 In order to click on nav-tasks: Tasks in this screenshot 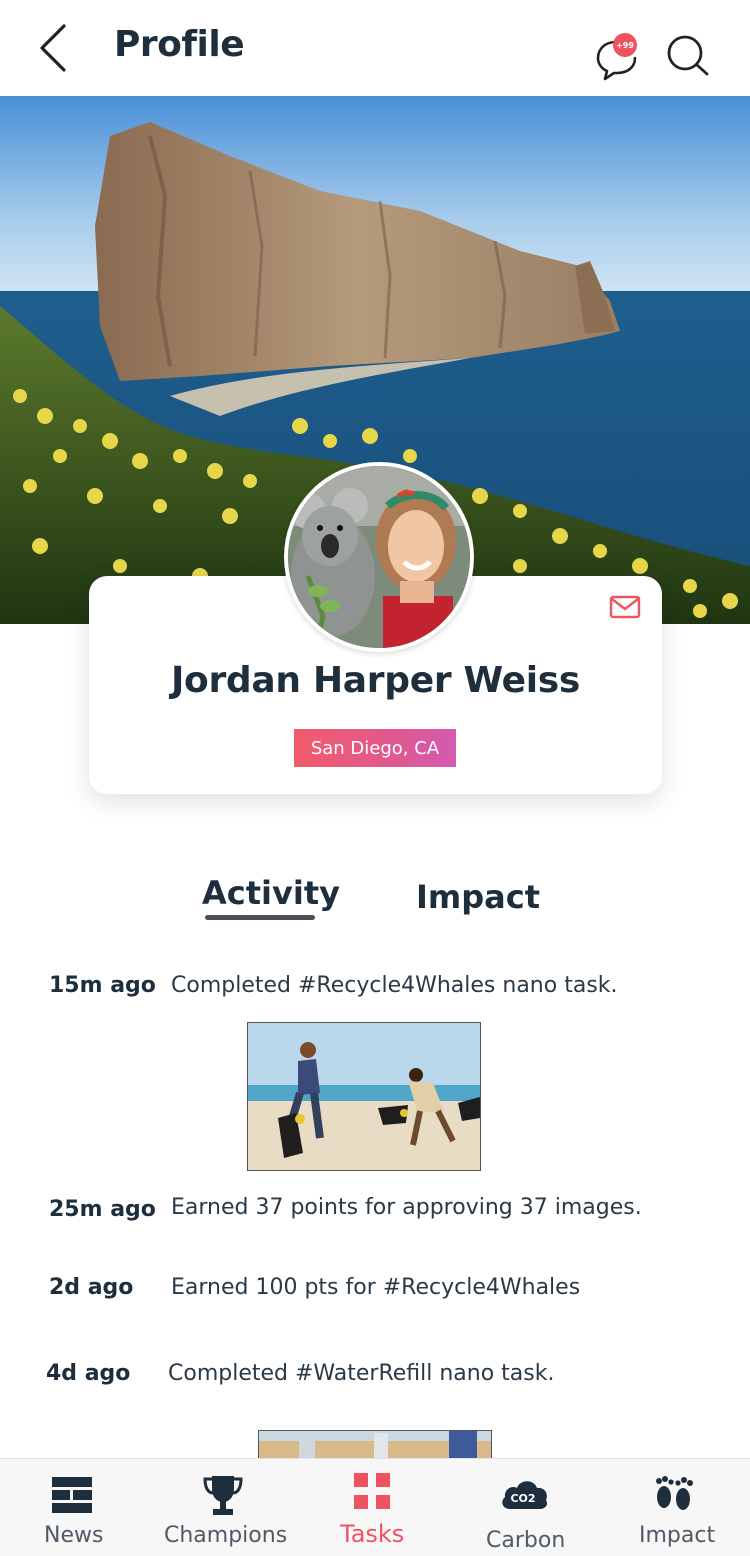, I will do `click(375, 1507)`.